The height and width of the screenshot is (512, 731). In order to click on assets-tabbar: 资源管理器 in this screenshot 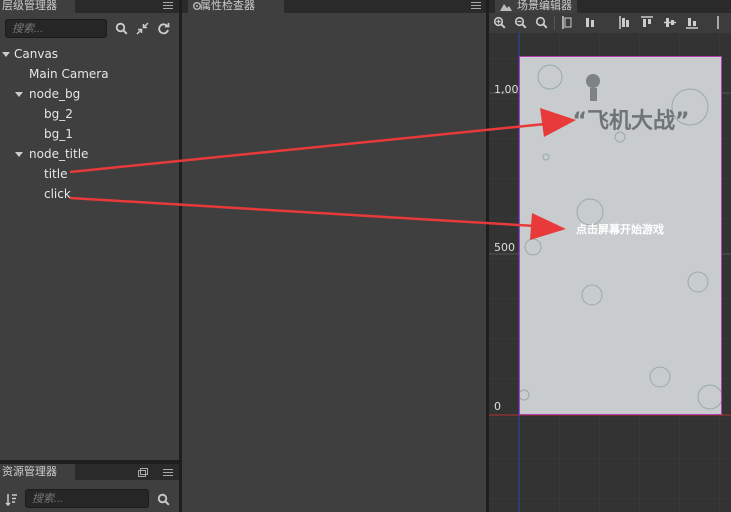, I will do `click(89, 472)`.